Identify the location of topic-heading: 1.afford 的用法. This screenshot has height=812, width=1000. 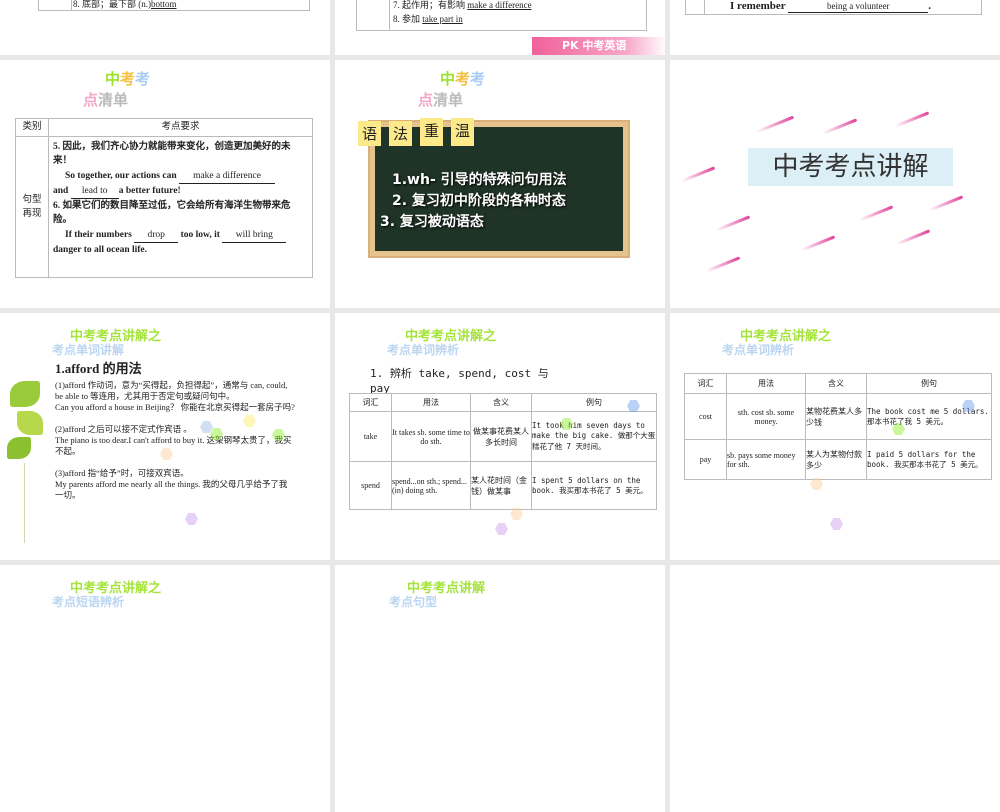
(98, 368).